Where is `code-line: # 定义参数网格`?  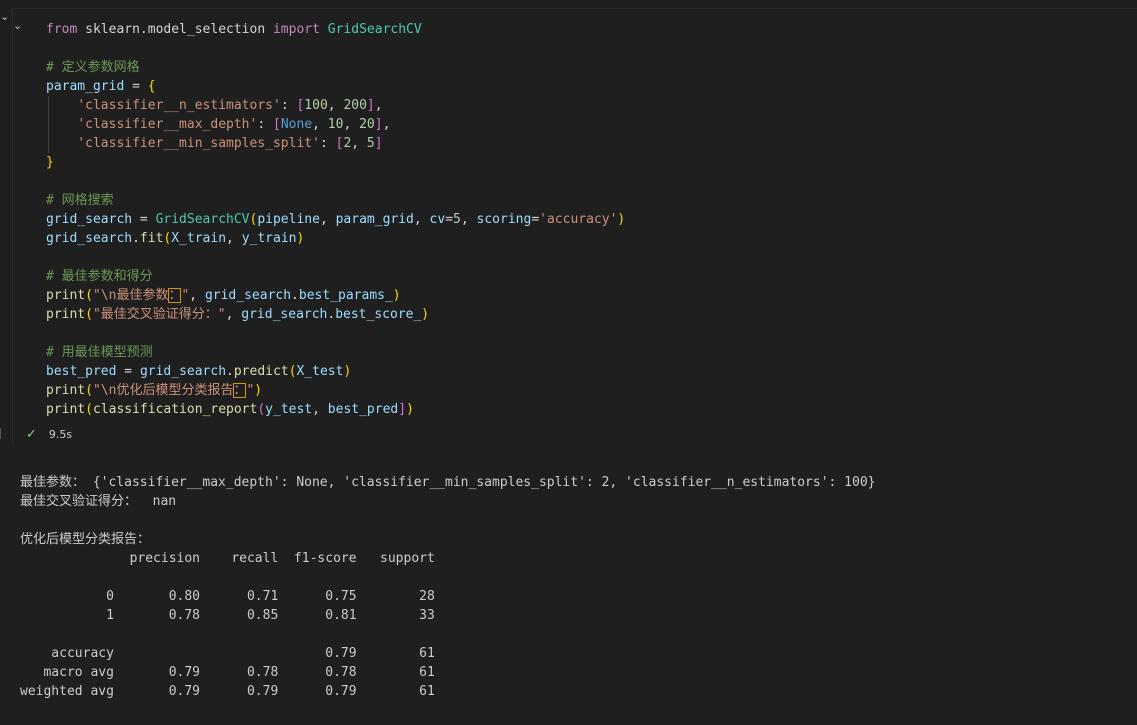
code-line: # 定义参数网格 is located at coordinates (335, 67).